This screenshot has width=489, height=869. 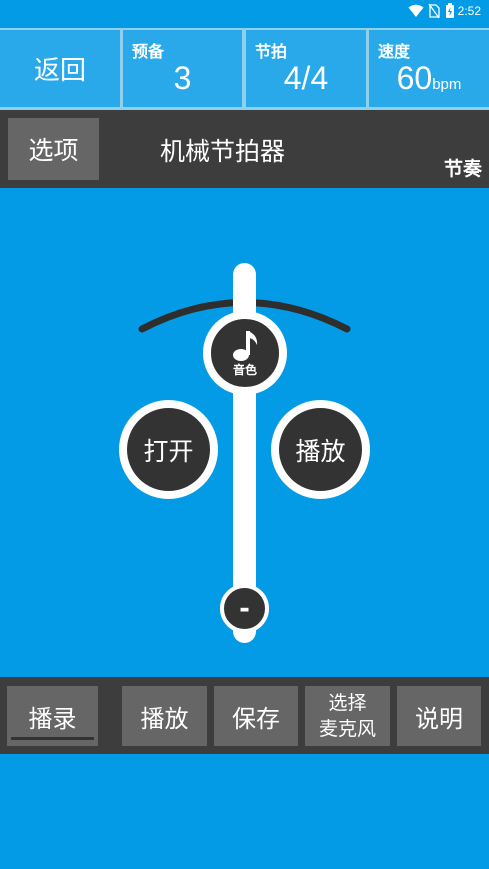 I want to click on app-title: 机械节拍器, so click(x=223, y=151).